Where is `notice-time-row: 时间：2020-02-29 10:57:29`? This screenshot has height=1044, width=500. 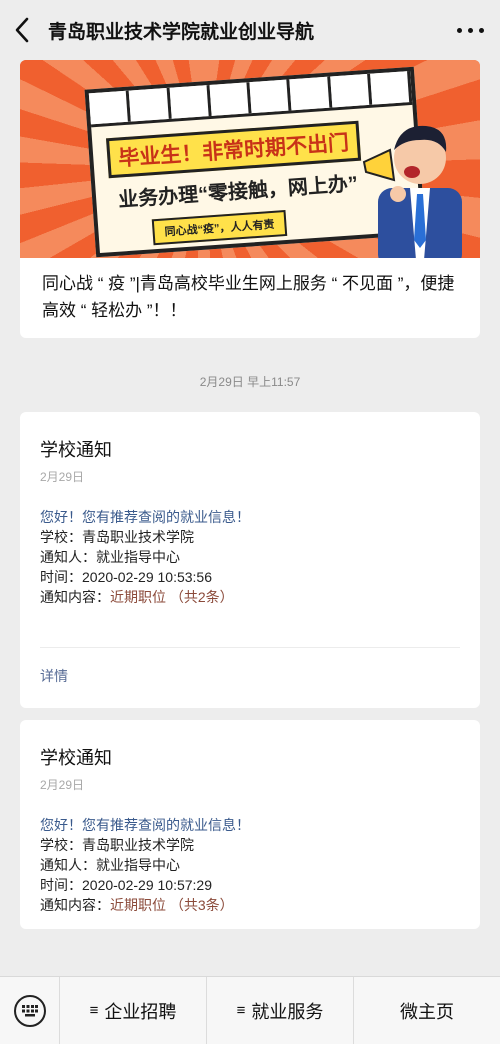 notice-time-row: 时间：2020-02-29 10:57:29 is located at coordinates (126, 885).